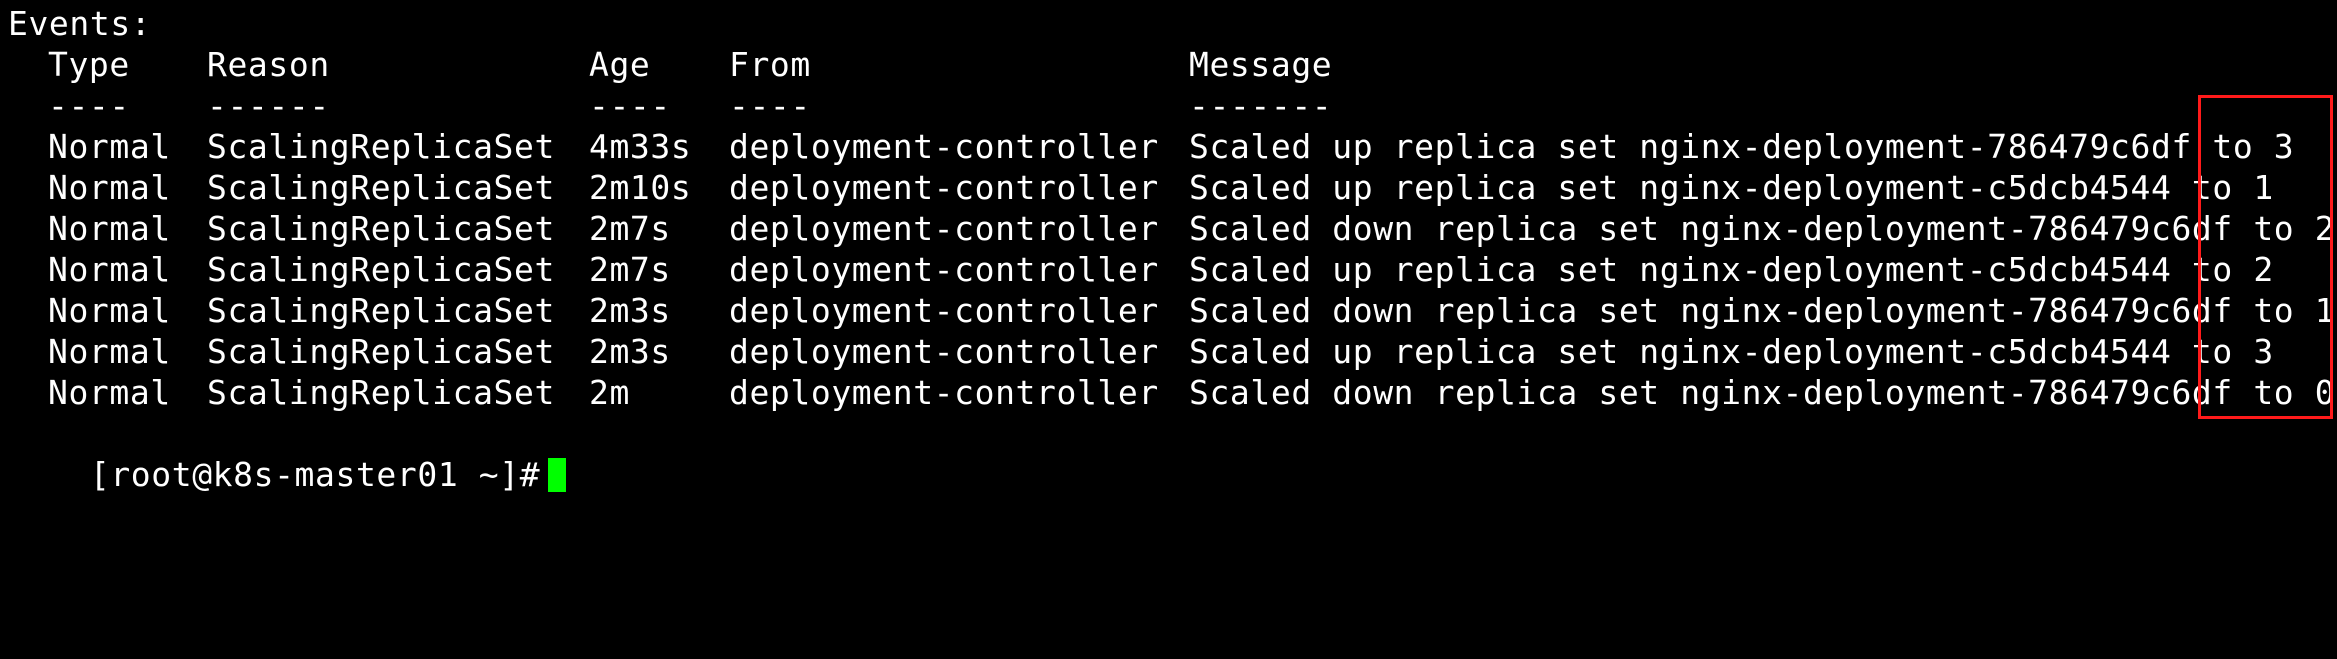  What do you see at coordinates (620, 64) in the screenshot?
I see `header-age: Age` at bounding box center [620, 64].